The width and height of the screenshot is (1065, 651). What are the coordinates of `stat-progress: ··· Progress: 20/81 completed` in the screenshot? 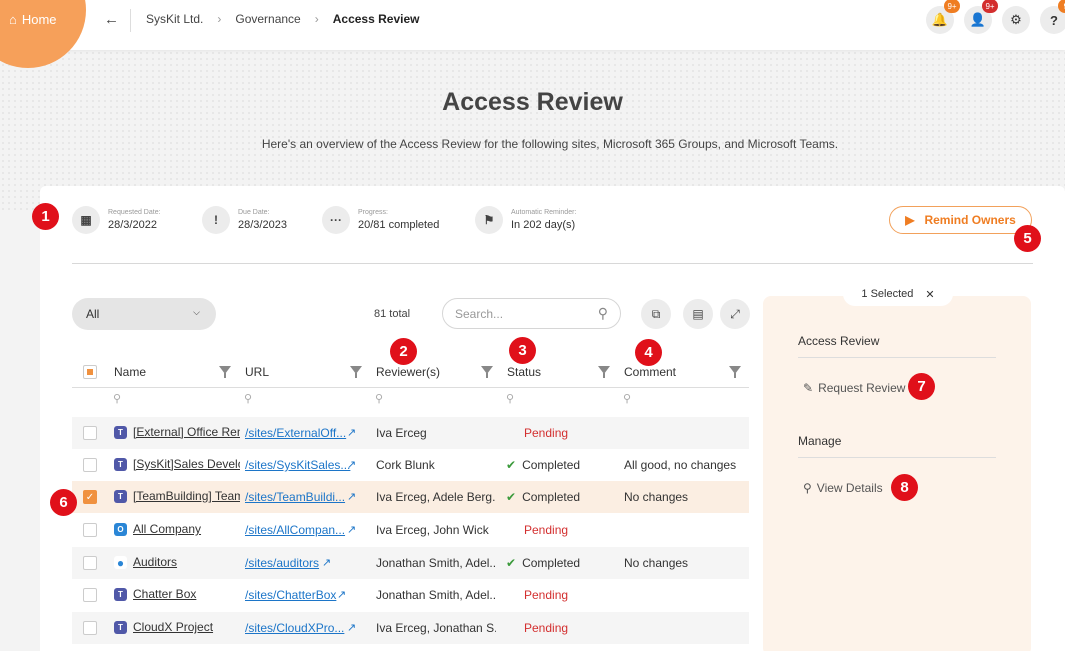 It's located at (380, 220).